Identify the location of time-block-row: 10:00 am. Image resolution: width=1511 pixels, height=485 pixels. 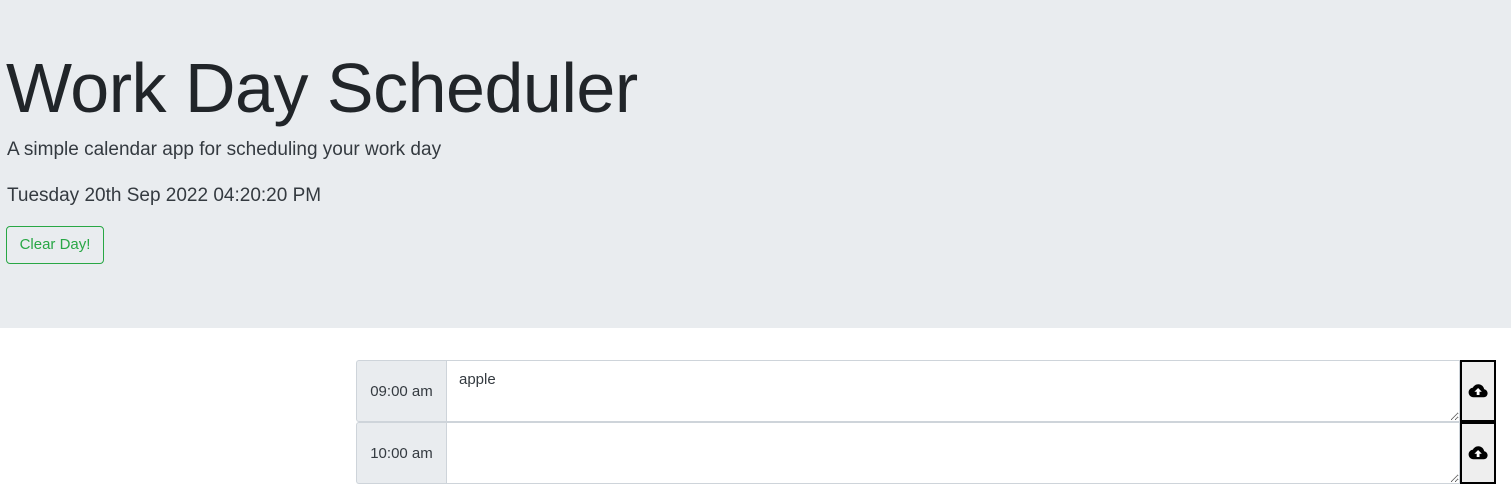
(926, 453).